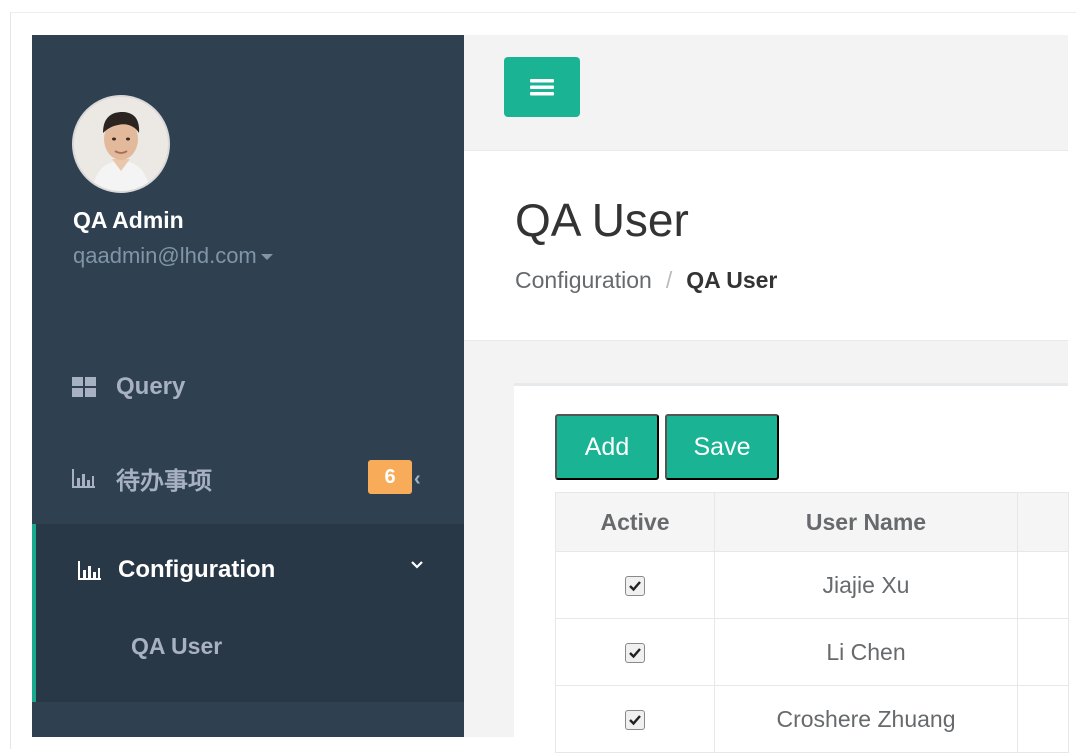  Describe the element at coordinates (607, 447) in the screenshot. I see `add-button: Add` at that location.